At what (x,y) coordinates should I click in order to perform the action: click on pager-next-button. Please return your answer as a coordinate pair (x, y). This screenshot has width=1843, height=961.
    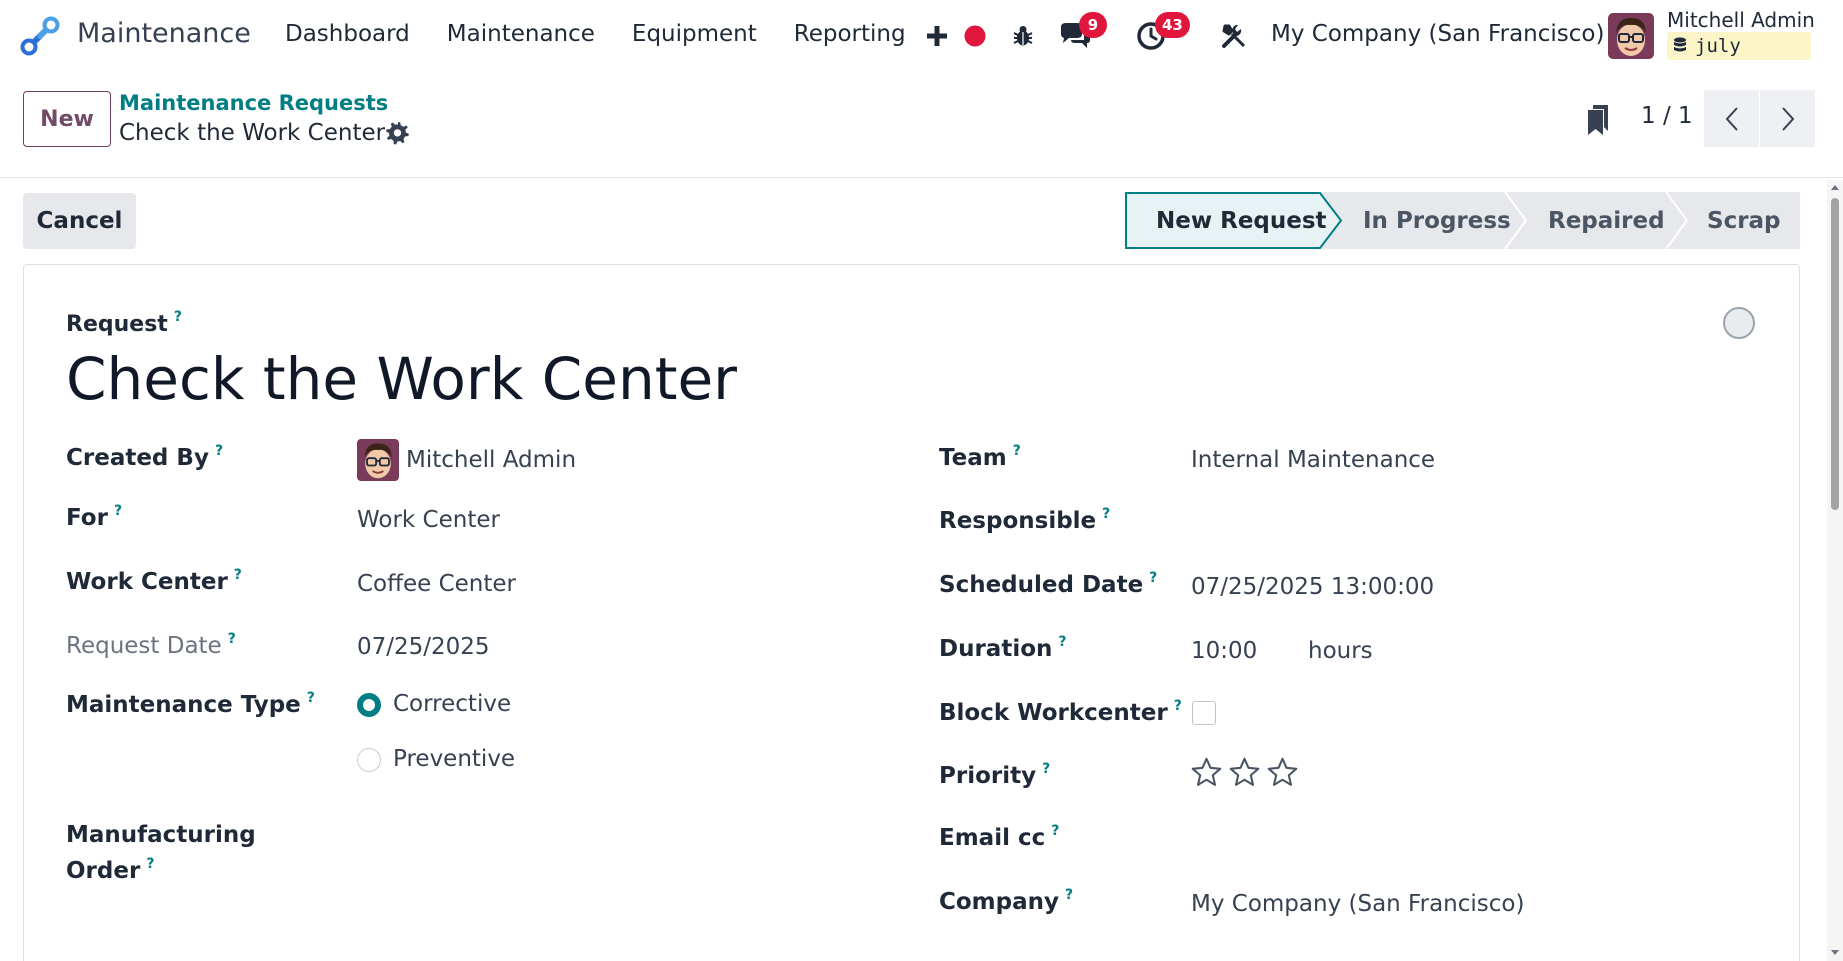
    Looking at the image, I should click on (1787, 118).